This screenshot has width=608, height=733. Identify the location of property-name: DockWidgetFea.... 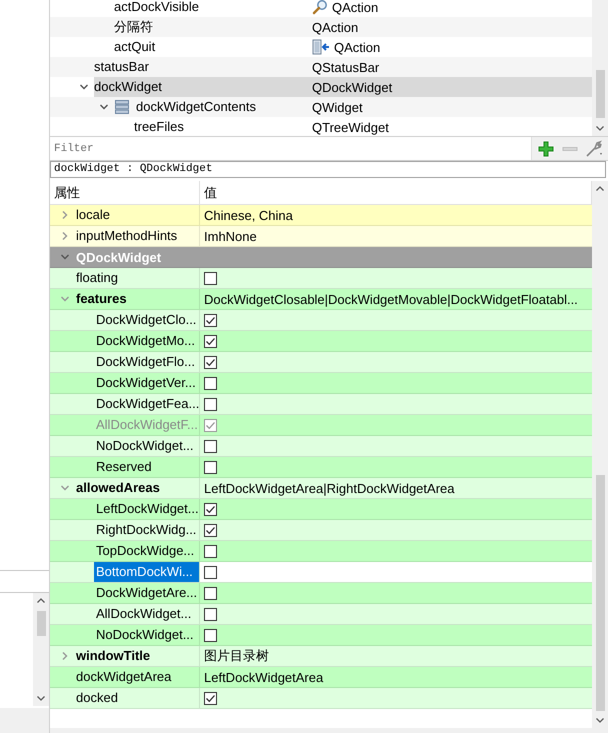
(147, 404).